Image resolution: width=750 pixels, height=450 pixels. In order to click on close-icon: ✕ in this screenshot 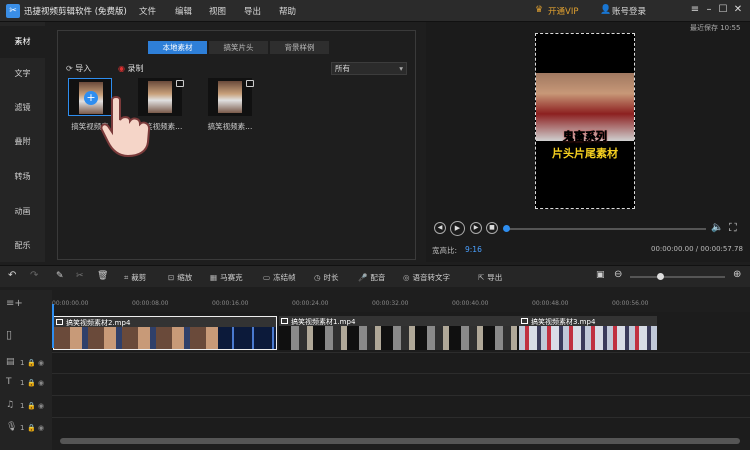, I will do `click(738, 10)`.